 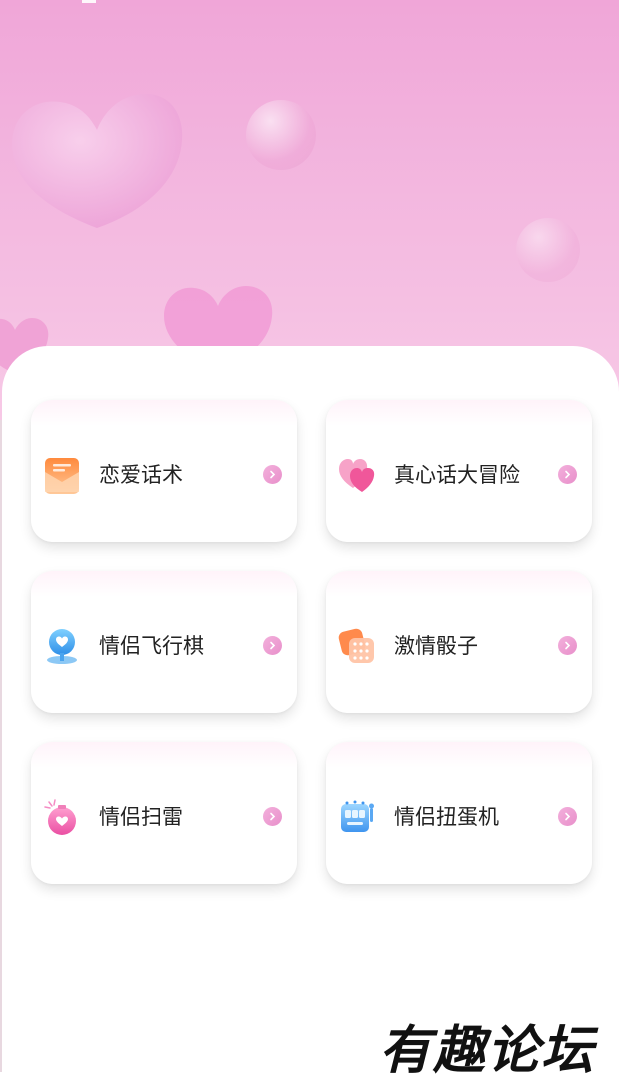 I want to click on feature-label: 激情骰子, so click(x=436, y=646).